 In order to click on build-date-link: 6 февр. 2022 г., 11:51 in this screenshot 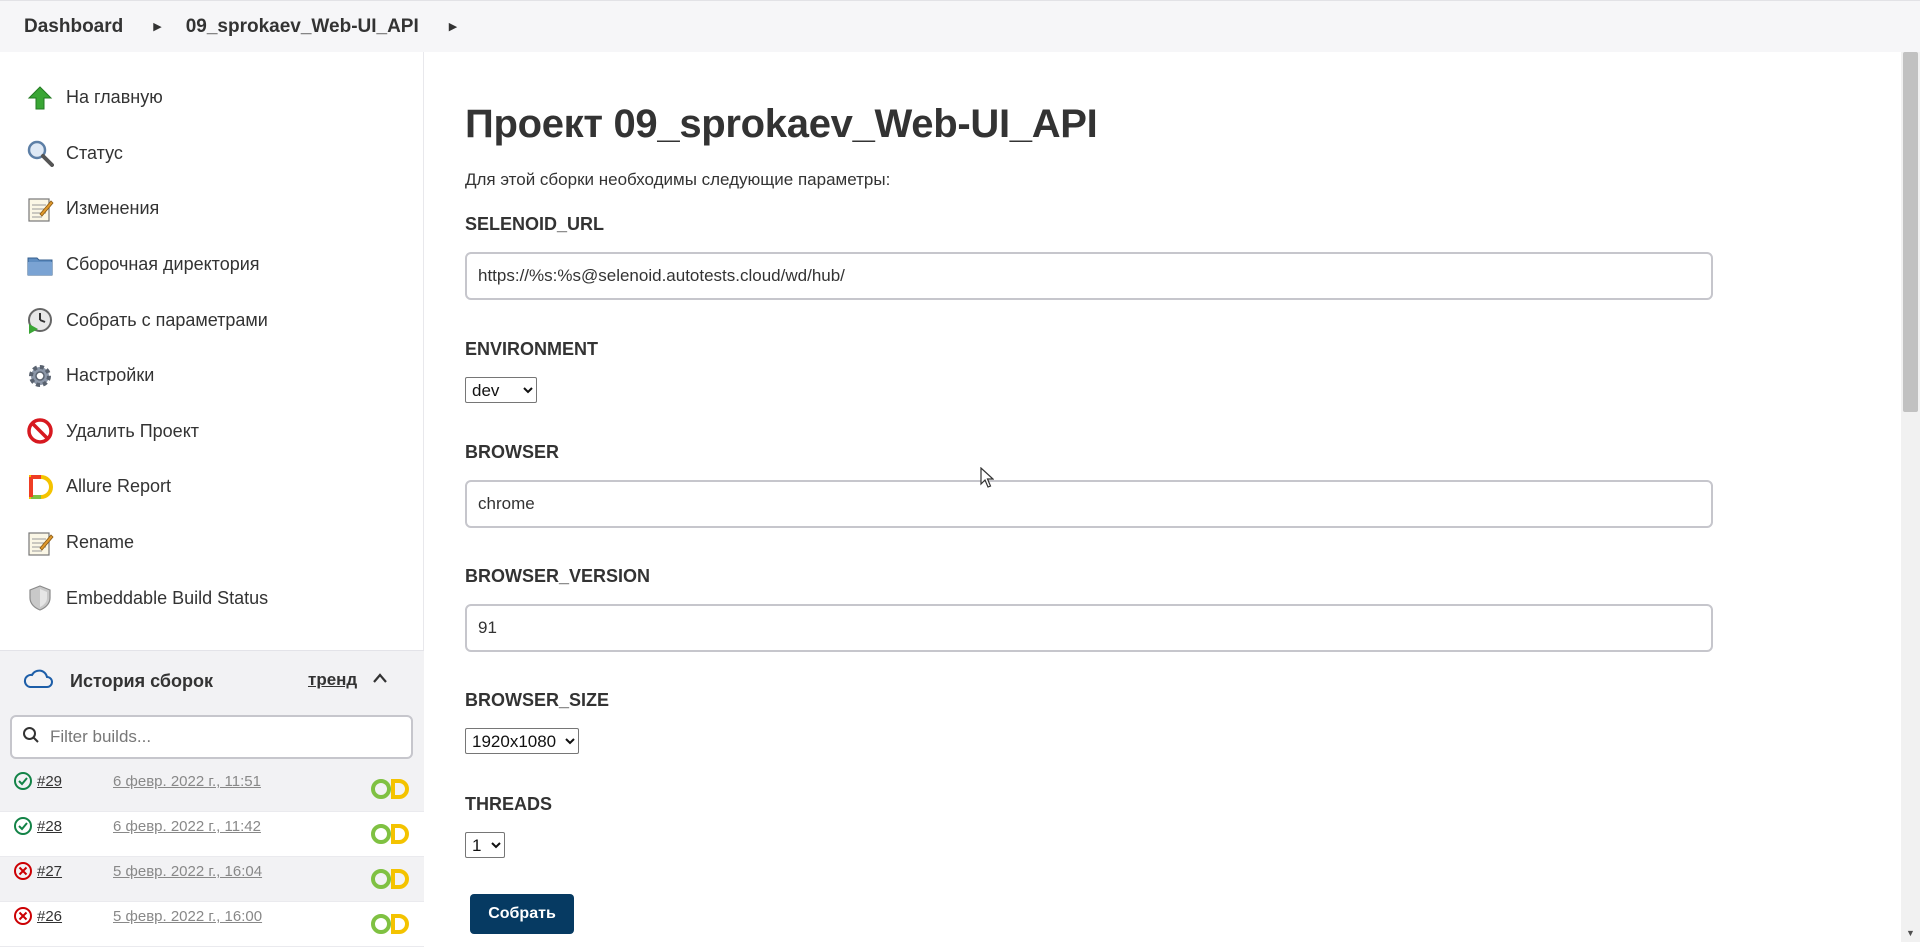, I will do `click(187, 781)`.